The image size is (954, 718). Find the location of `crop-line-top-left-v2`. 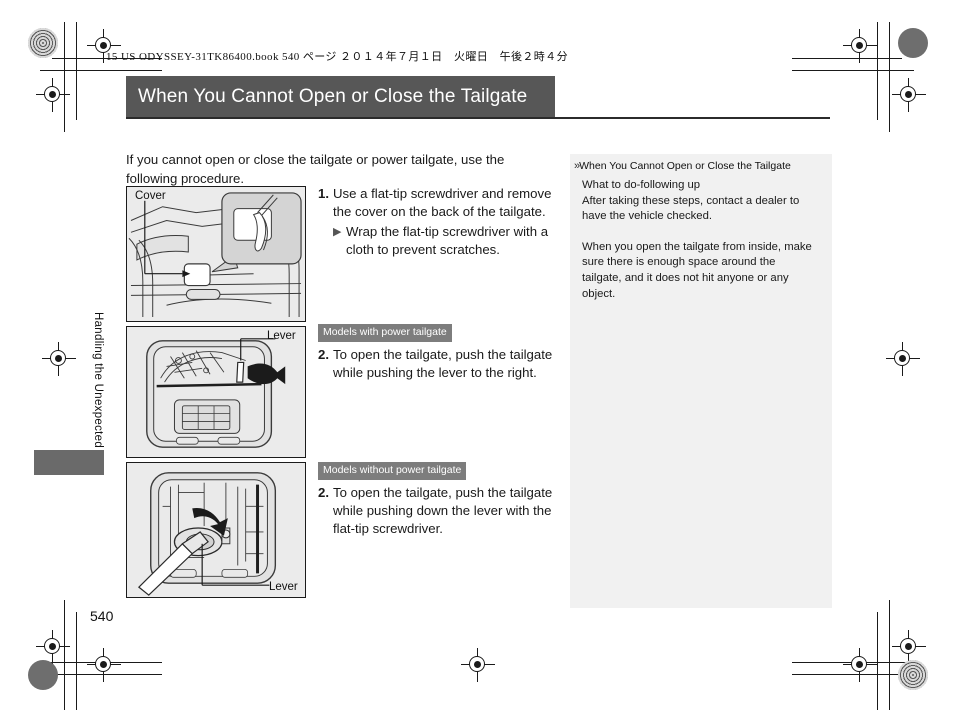

crop-line-top-left-v2 is located at coordinates (76, 71).